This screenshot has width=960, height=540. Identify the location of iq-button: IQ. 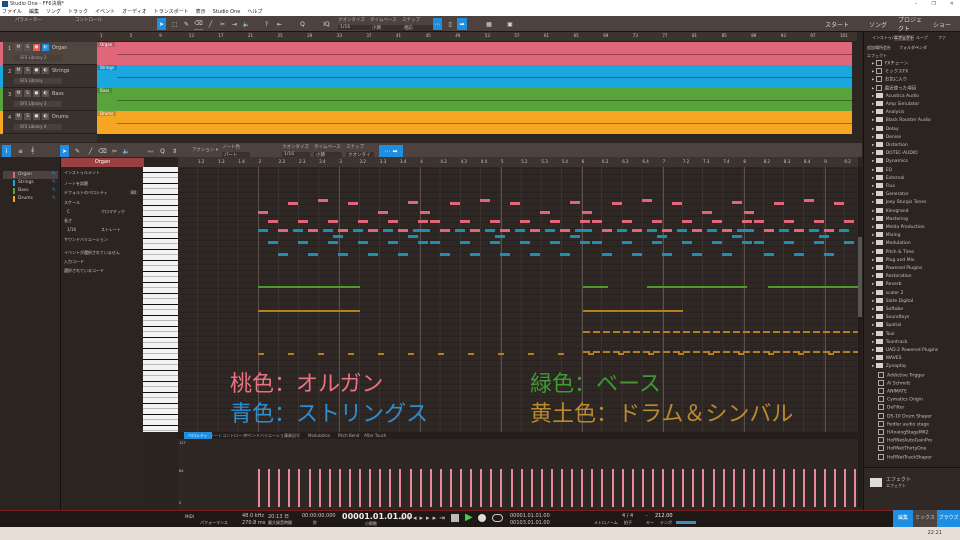
(326, 24).